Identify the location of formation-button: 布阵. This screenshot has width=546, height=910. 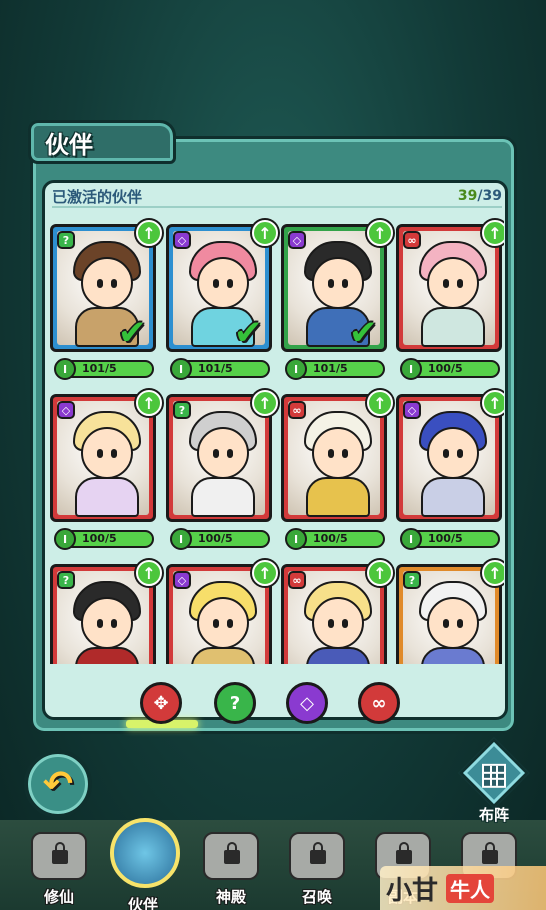
(494, 780).